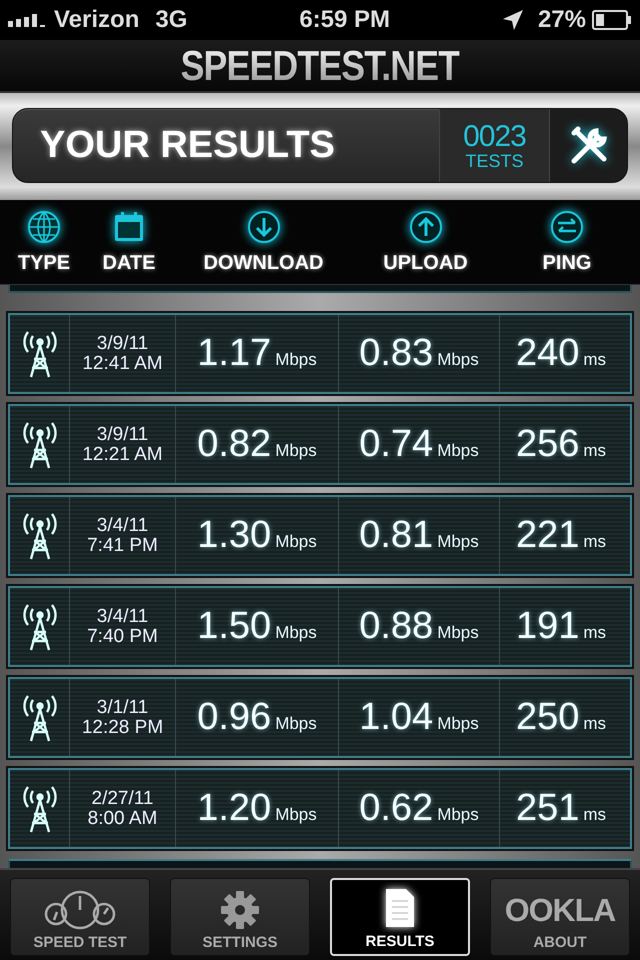  I want to click on battery-percent: 27%, so click(562, 20).